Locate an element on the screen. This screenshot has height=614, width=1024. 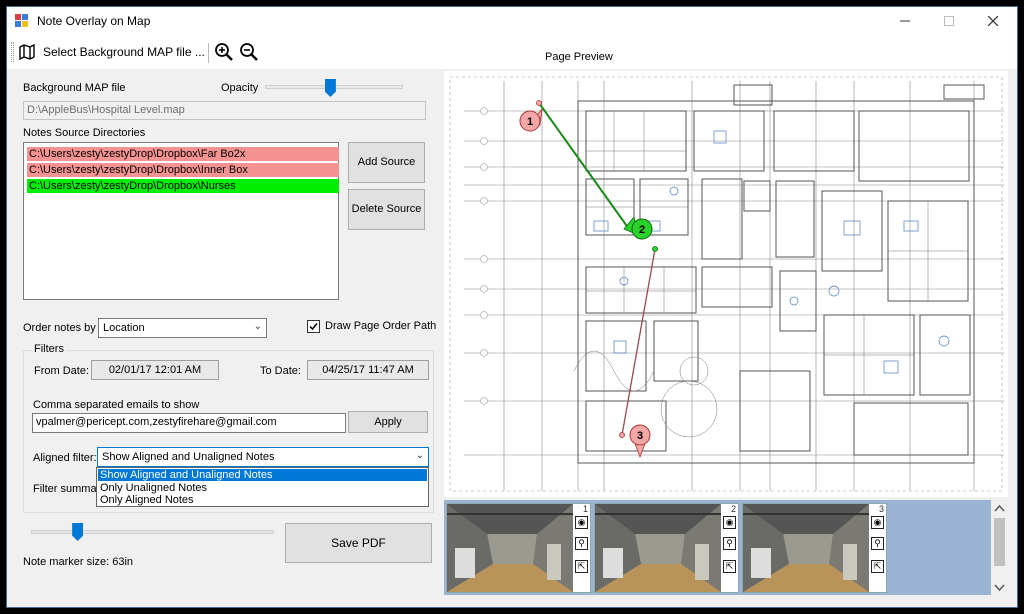
note-thumbnail: 2 ◉ ⚲ ⇱ is located at coordinates (666, 548).